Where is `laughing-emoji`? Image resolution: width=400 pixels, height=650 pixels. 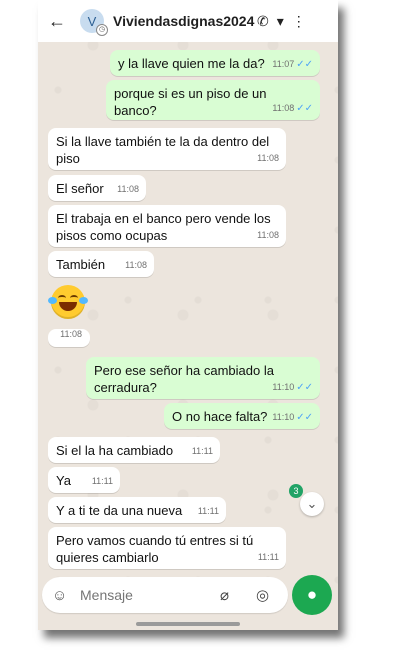
laughing-emoji is located at coordinates (68, 302).